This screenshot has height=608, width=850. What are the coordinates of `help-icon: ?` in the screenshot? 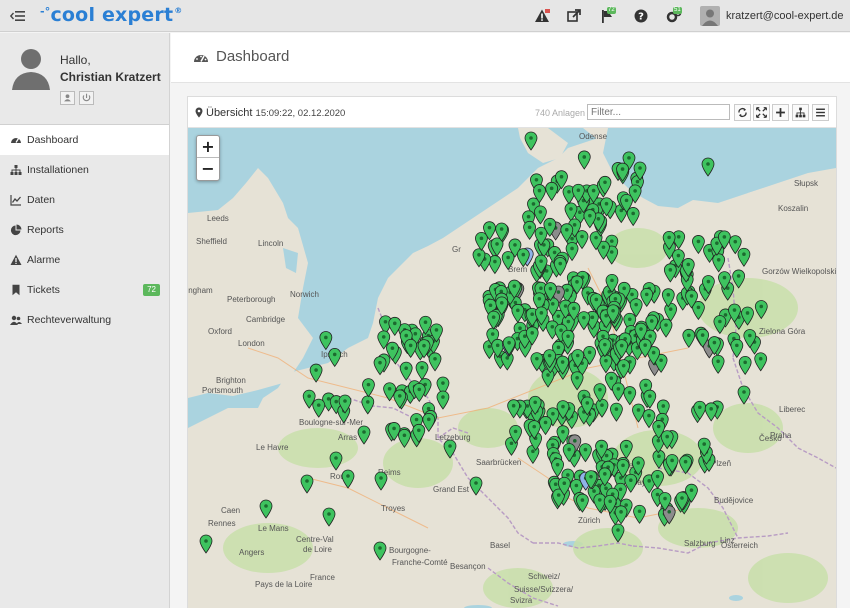 It's located at (641, 16).